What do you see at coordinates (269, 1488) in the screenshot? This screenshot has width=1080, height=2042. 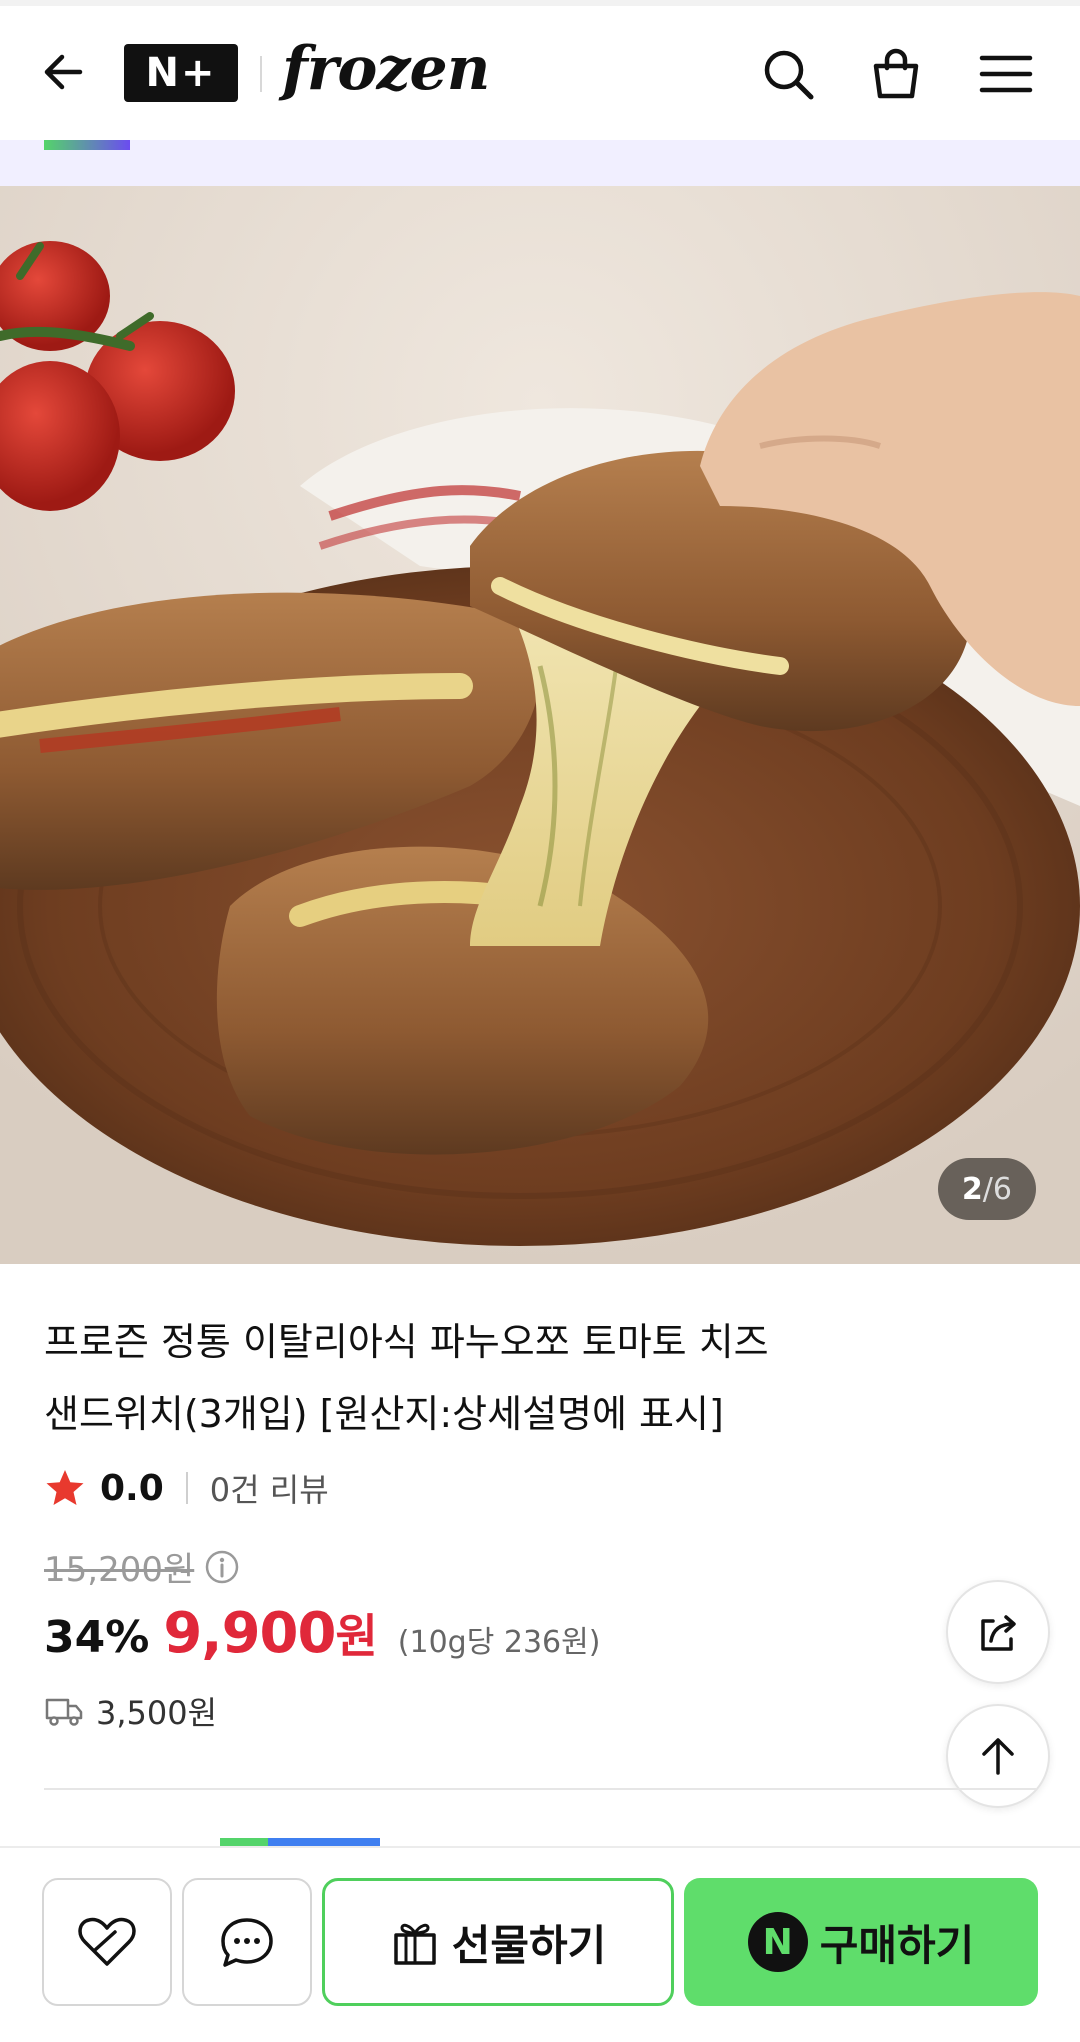 I see `review-count-link: 0건 리뷰` at bounding box center [269, 1488].